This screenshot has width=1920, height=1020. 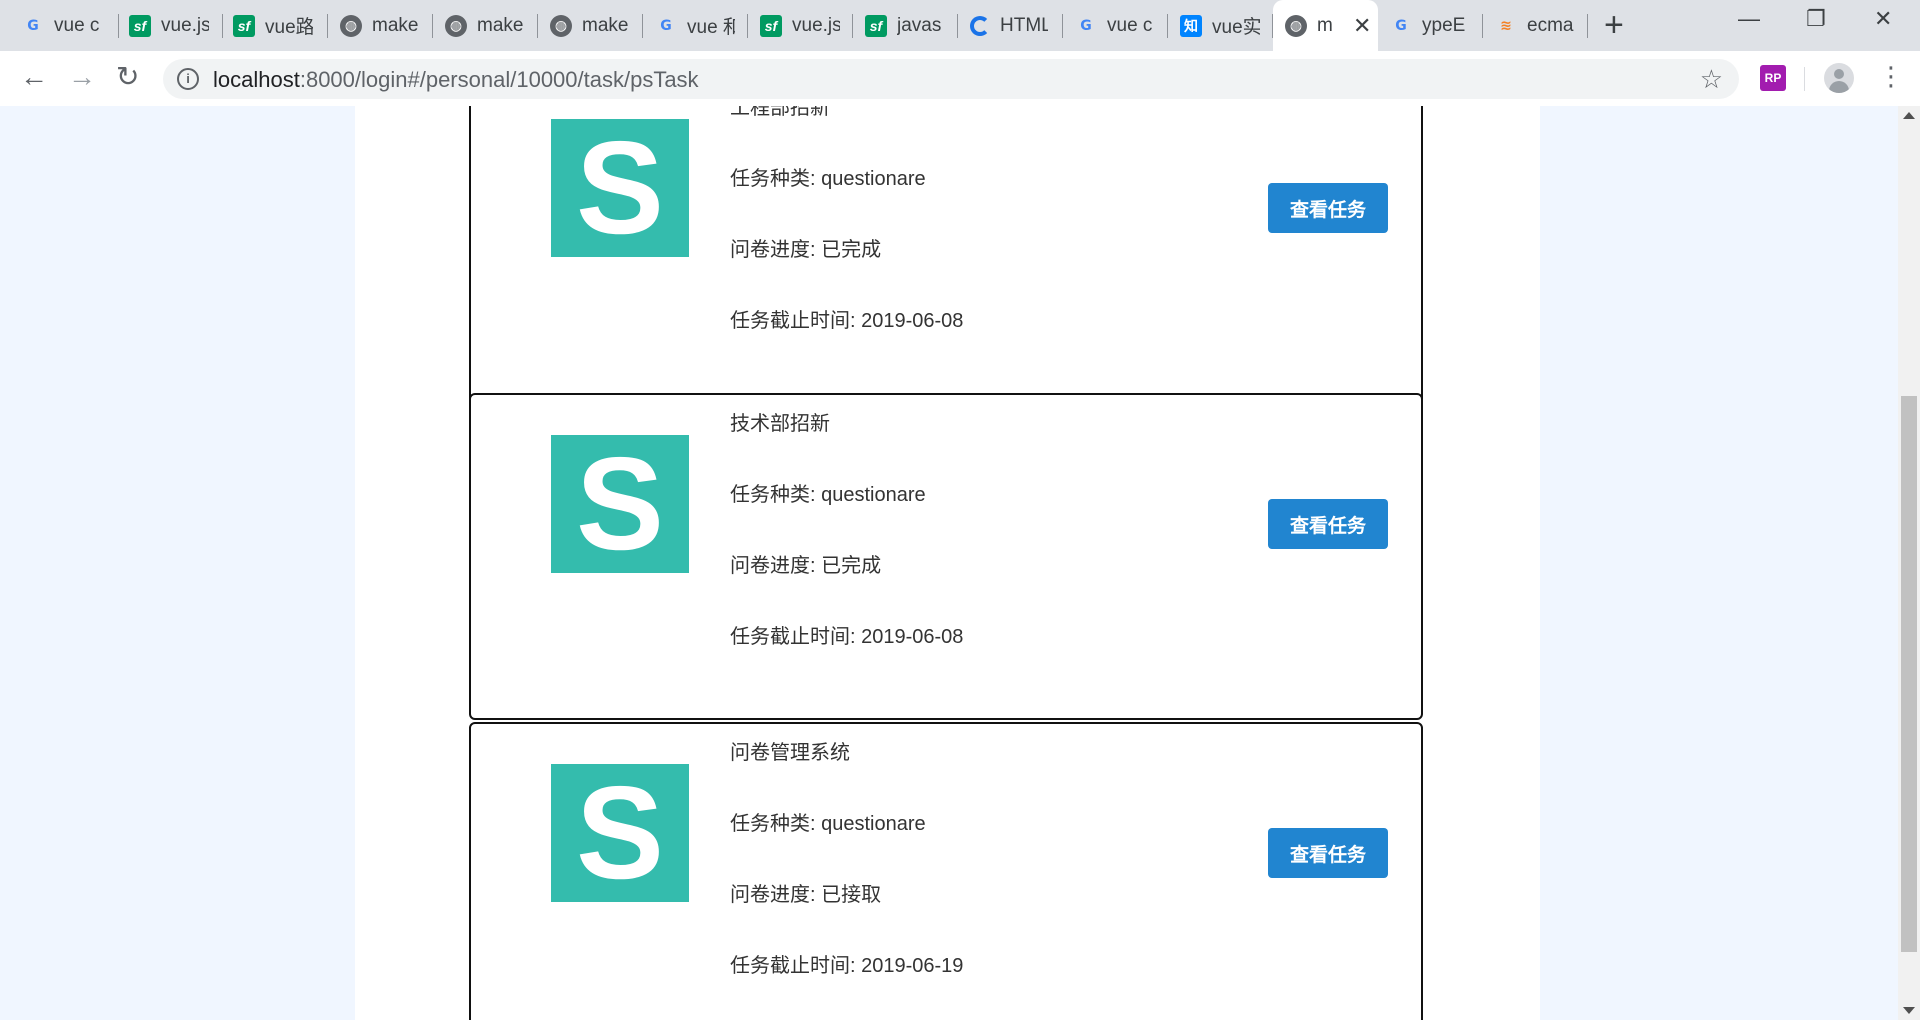 What do you see at coordinates (1909, 1010) in the screenshot?
I see `scroll-down-icon` at bounding box center [1909, 1010].